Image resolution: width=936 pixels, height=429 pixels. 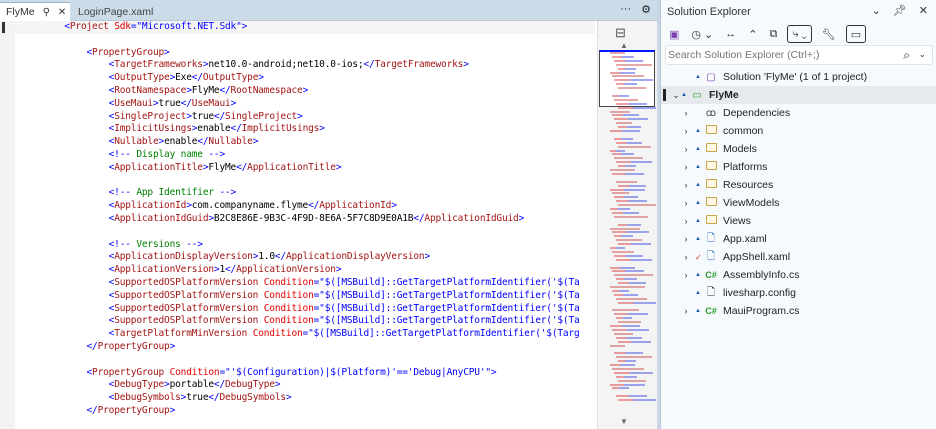 I want to click on tree-item-label: Dependencies, so click(x=757, y=113).